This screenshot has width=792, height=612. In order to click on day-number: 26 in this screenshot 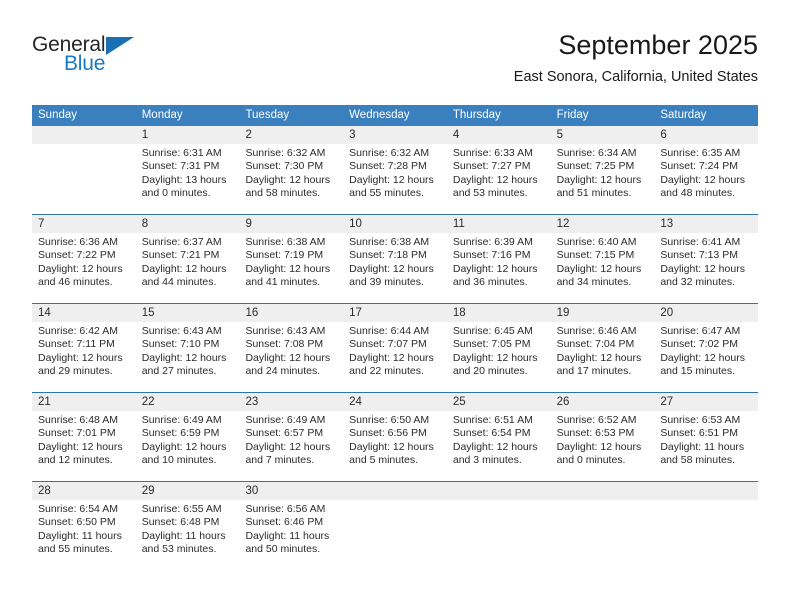, I will do `click(603, 402)`.